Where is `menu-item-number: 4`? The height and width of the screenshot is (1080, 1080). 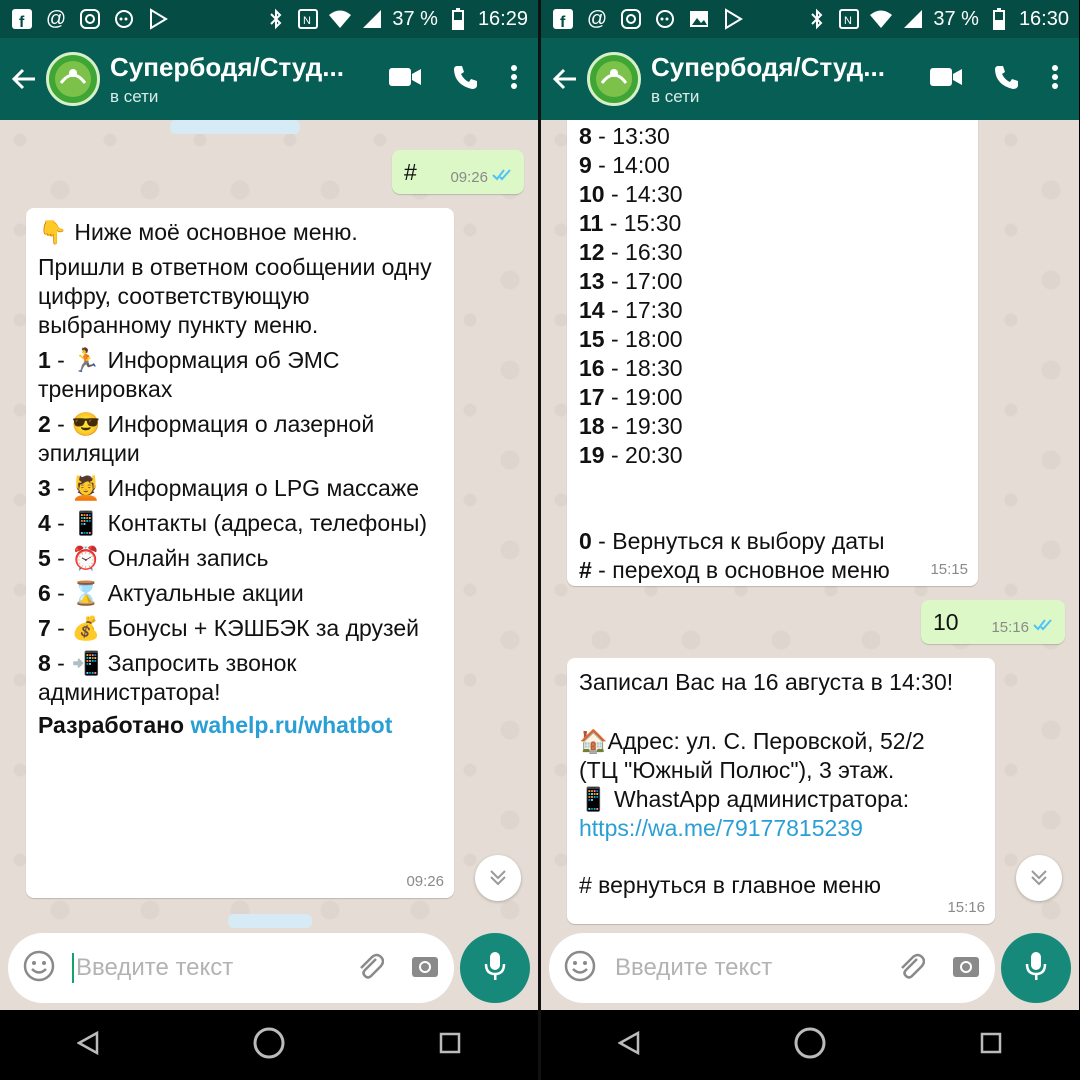
menu-item-number: 4 is located at coordinates (44, 522).